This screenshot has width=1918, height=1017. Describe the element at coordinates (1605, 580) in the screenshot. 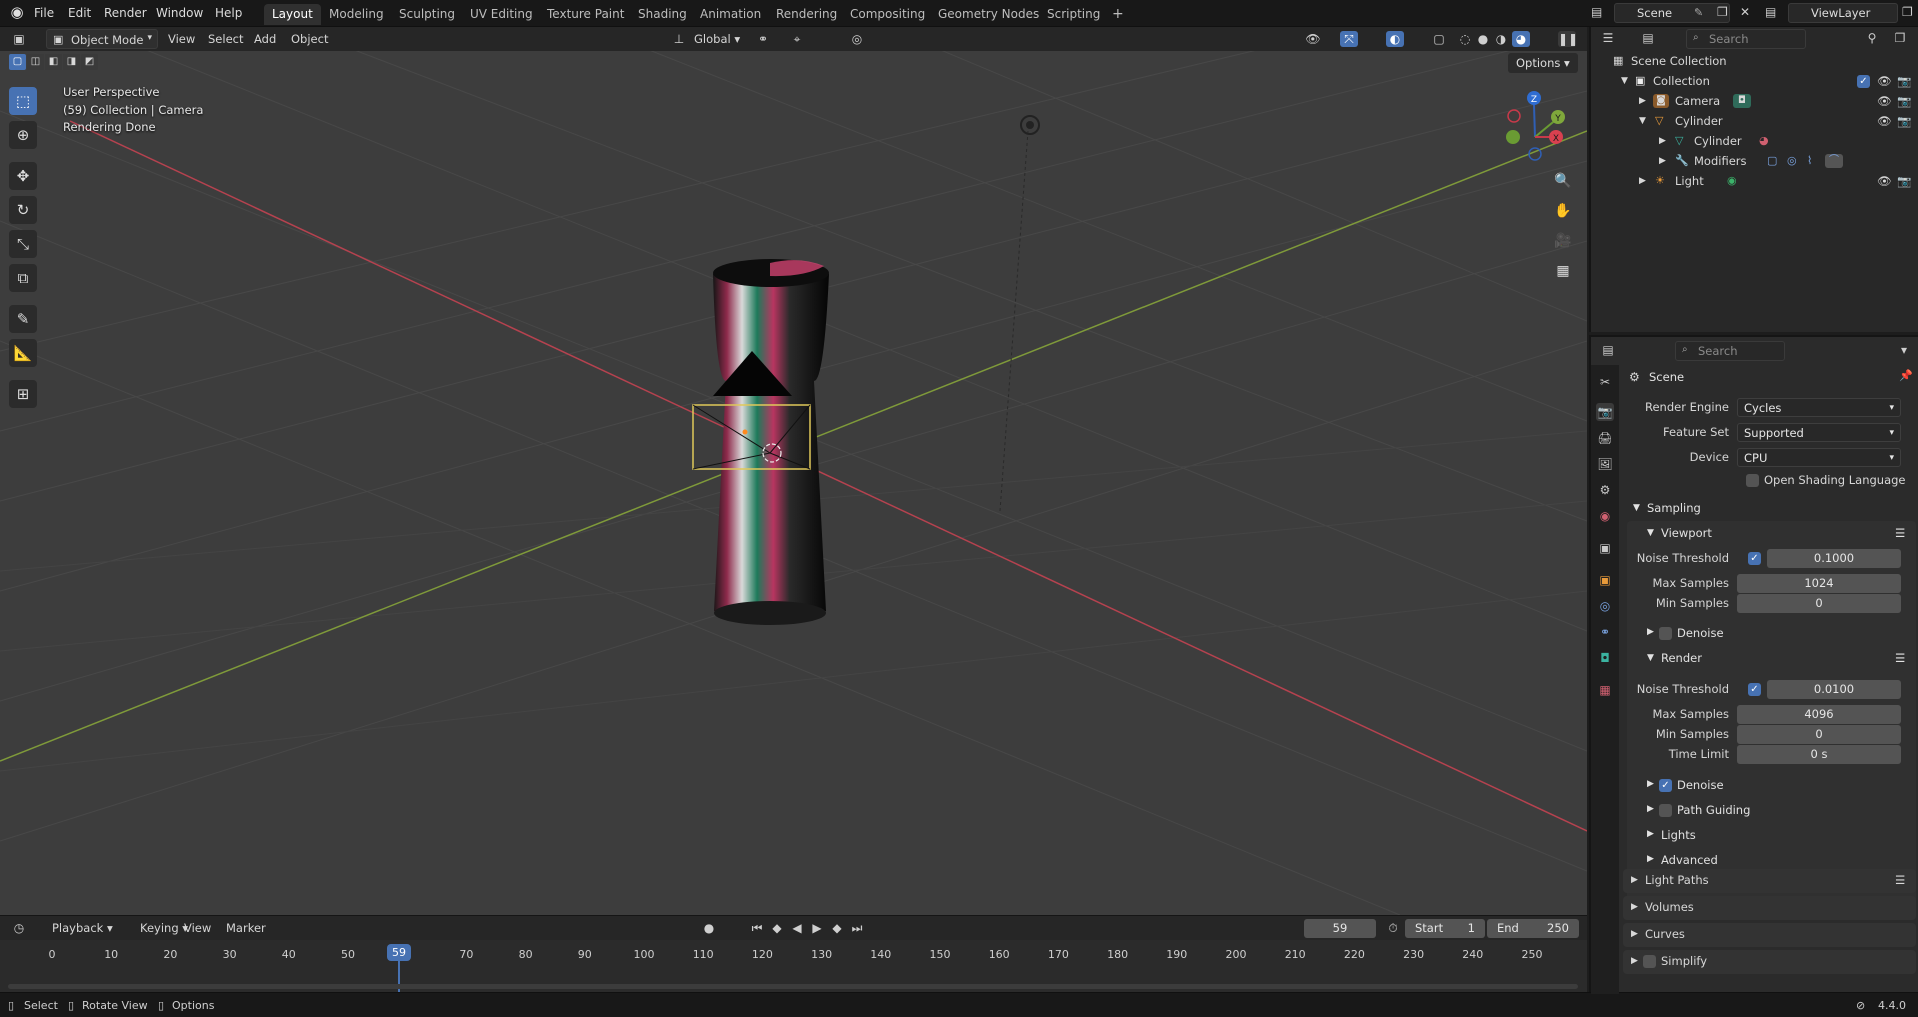

I see `object-tab-icon: ▣` at that location.